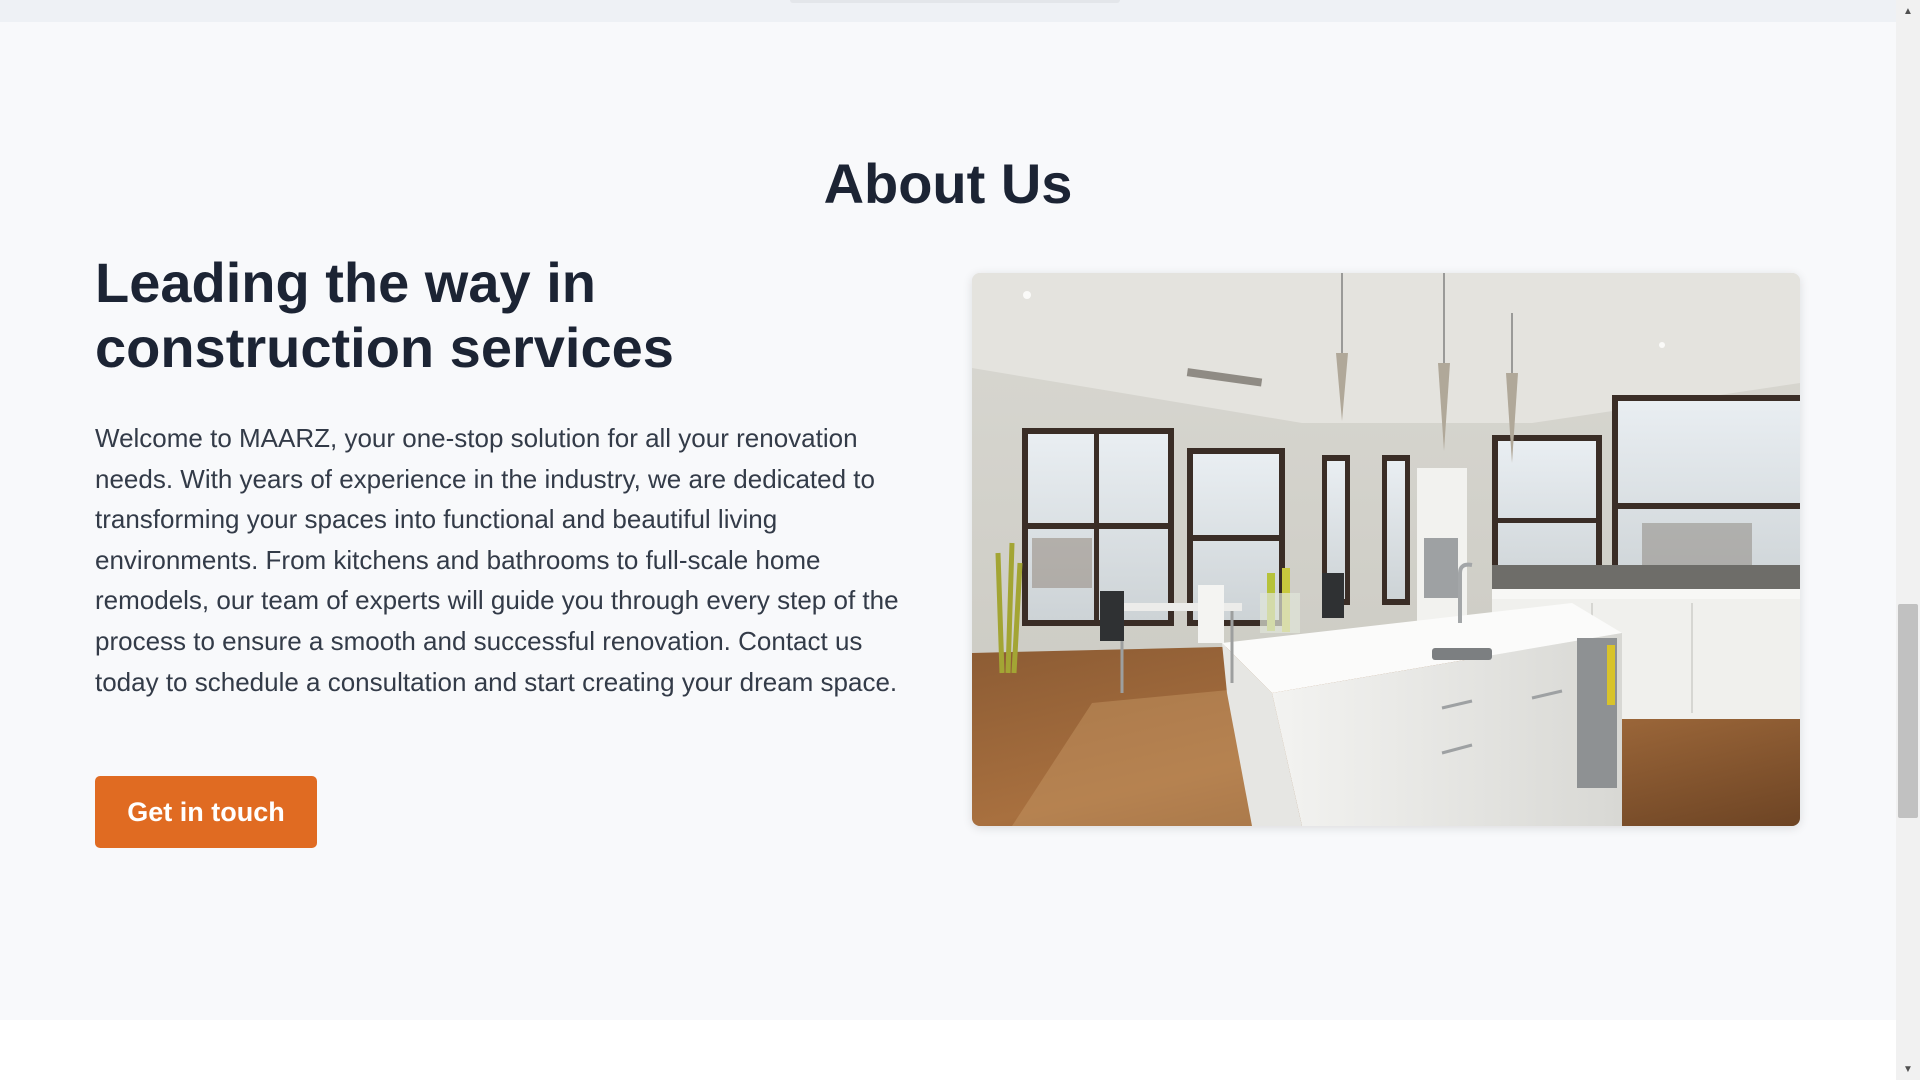  I want to click on previous-section-edge, so click(948, 11).